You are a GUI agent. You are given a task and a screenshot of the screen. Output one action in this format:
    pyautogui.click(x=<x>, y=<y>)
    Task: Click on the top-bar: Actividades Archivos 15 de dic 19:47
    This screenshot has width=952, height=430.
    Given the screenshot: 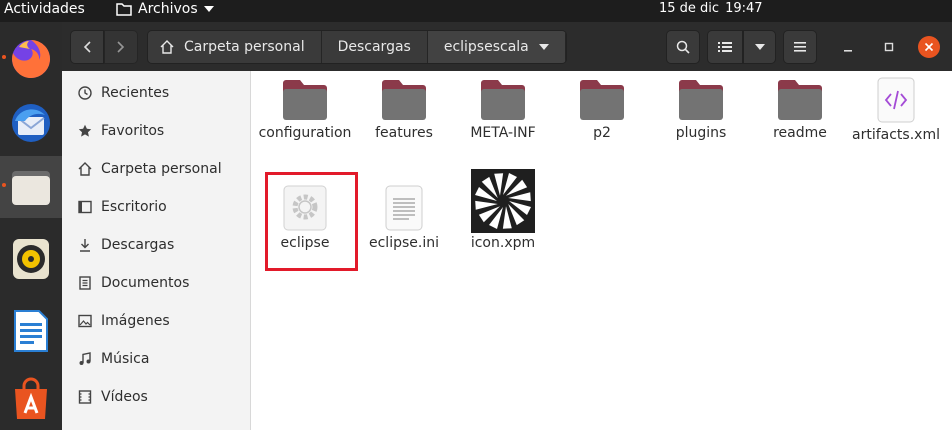 What is the action you would take?
    pyautogui.click(x=476, y=11)
    